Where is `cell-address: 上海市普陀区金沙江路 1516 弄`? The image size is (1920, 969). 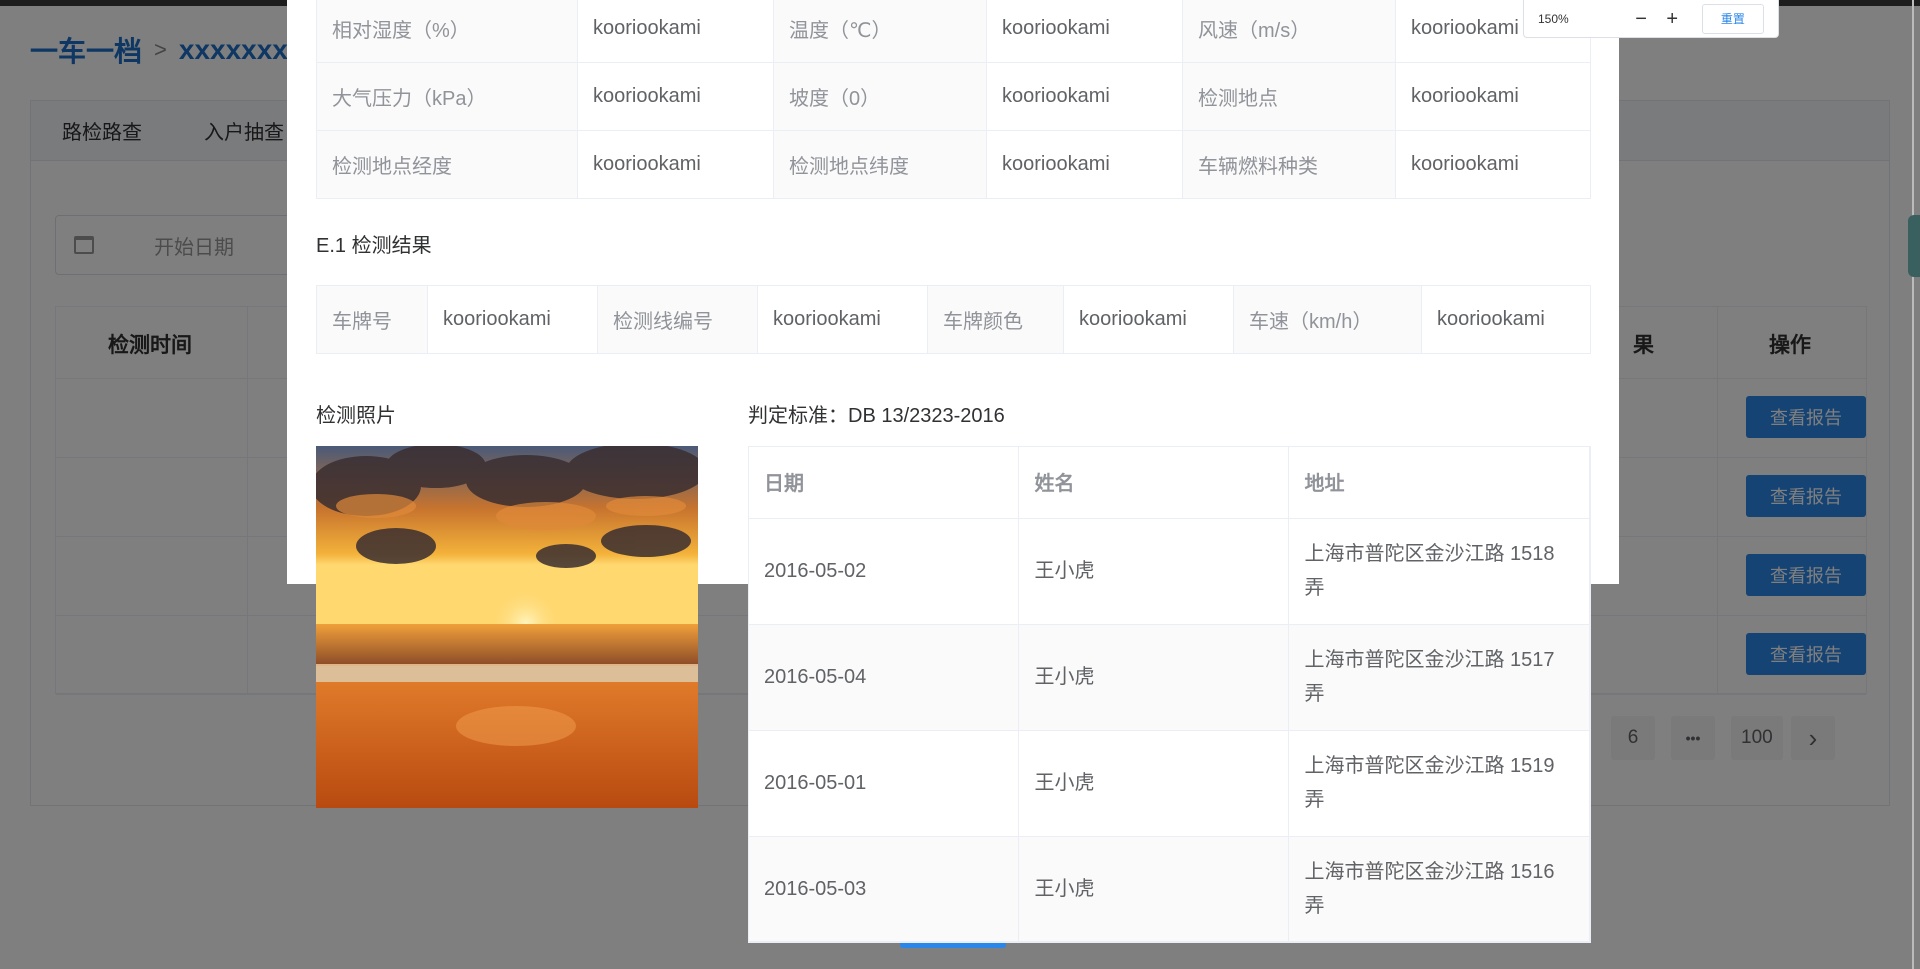
cell-address: 上海市普陀区金沙江路 1516 弄 is located at coordinates (1439, 889).